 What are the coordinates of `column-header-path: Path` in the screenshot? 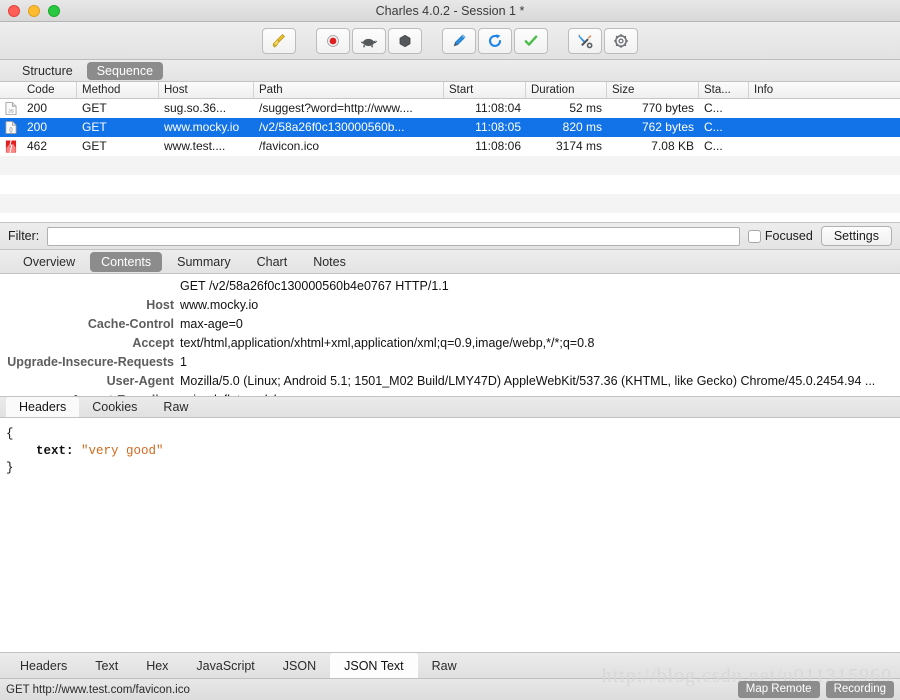 It's located at (349, 90).